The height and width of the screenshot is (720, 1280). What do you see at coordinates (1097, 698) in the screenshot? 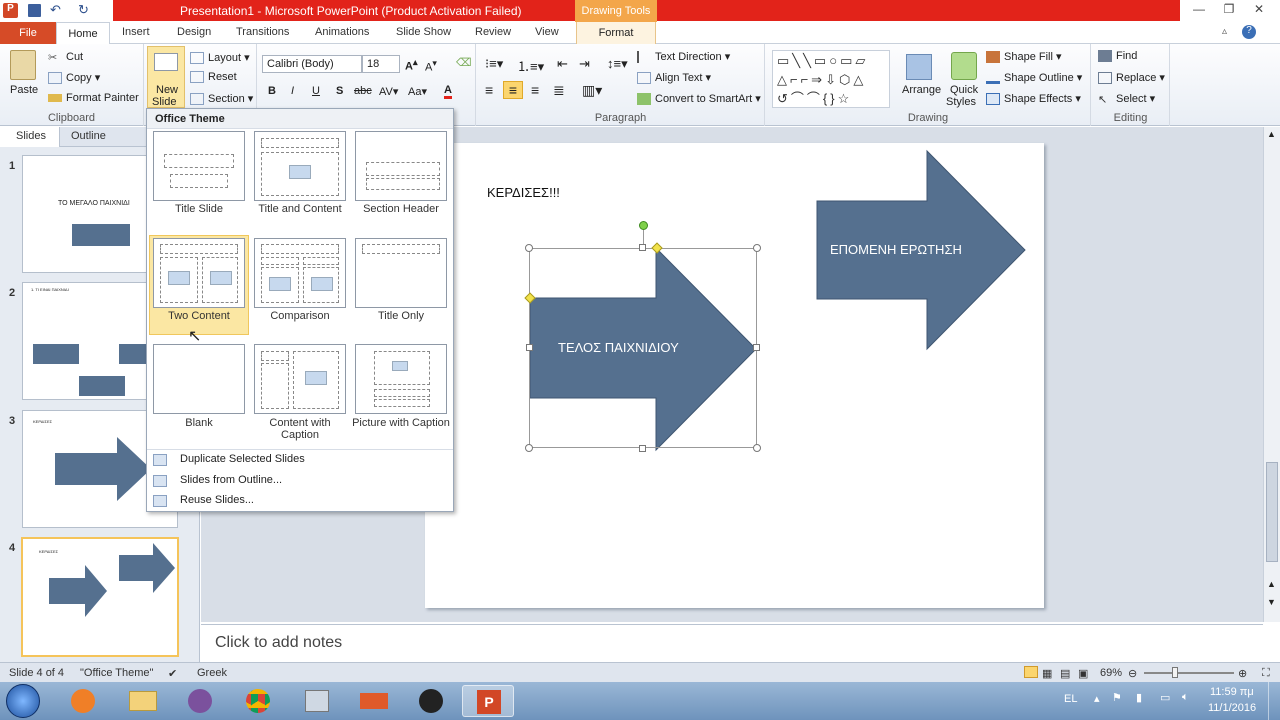
I see `show-hidden-icons: ▴` at bounding box center [1097, 698].